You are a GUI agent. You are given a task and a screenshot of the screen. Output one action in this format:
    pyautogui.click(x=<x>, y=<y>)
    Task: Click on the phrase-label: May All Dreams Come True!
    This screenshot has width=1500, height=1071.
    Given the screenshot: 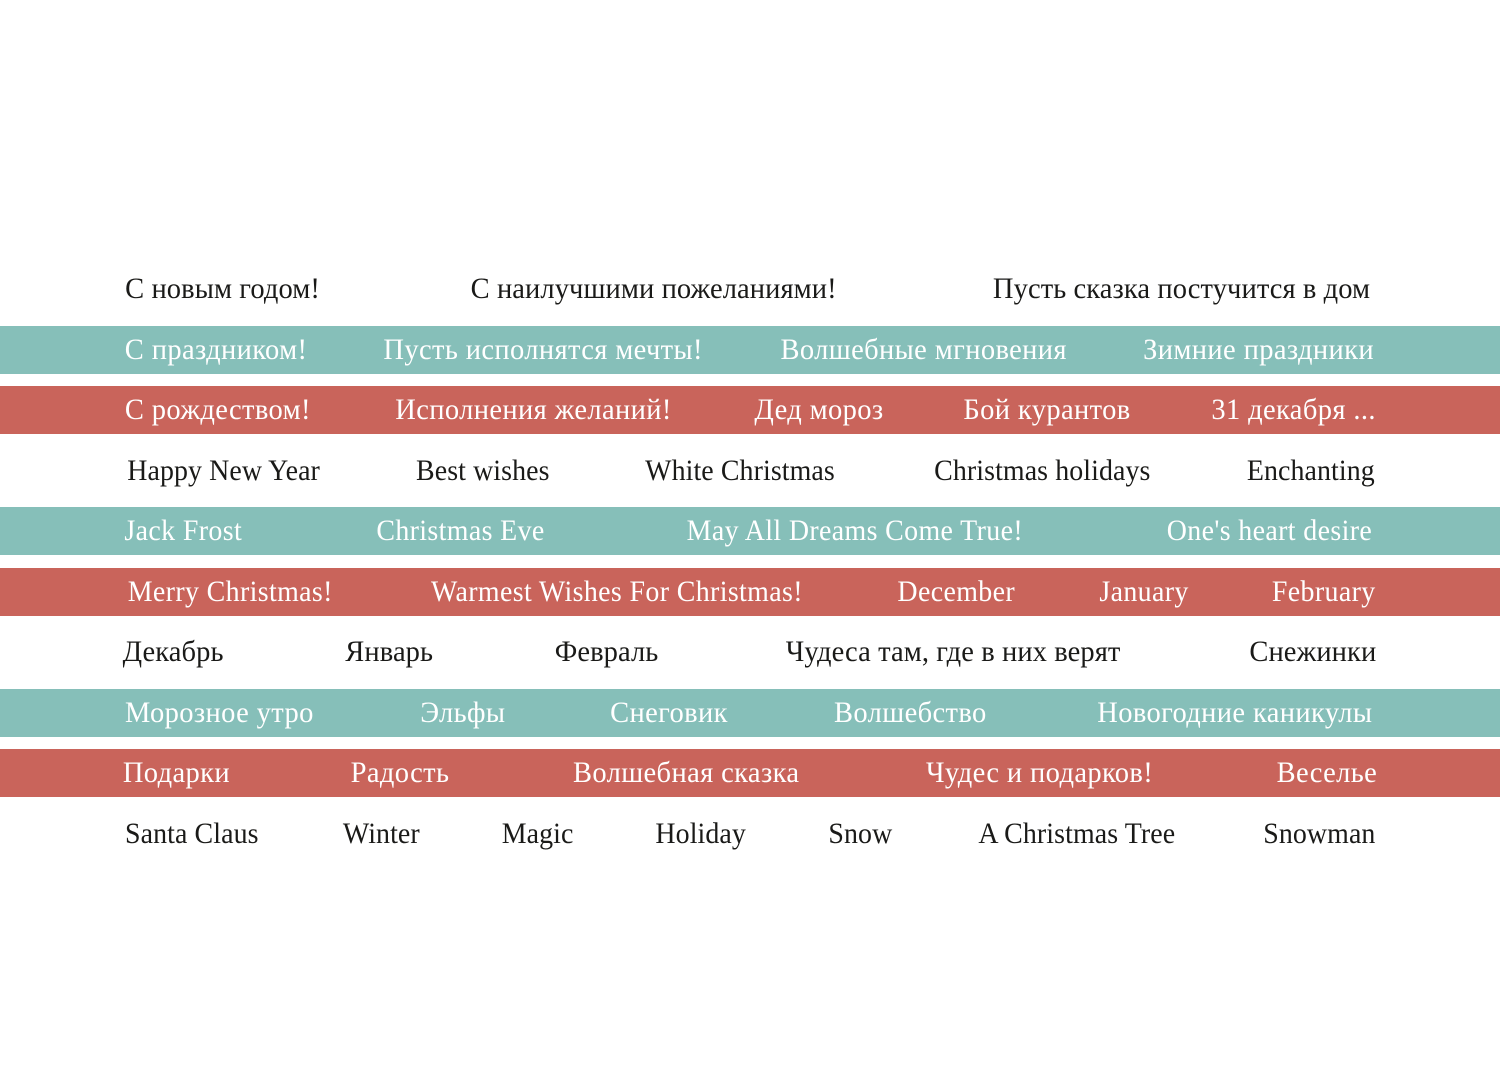 What is the action you would take?
    pyautogui.click(x=855, y=530)
    